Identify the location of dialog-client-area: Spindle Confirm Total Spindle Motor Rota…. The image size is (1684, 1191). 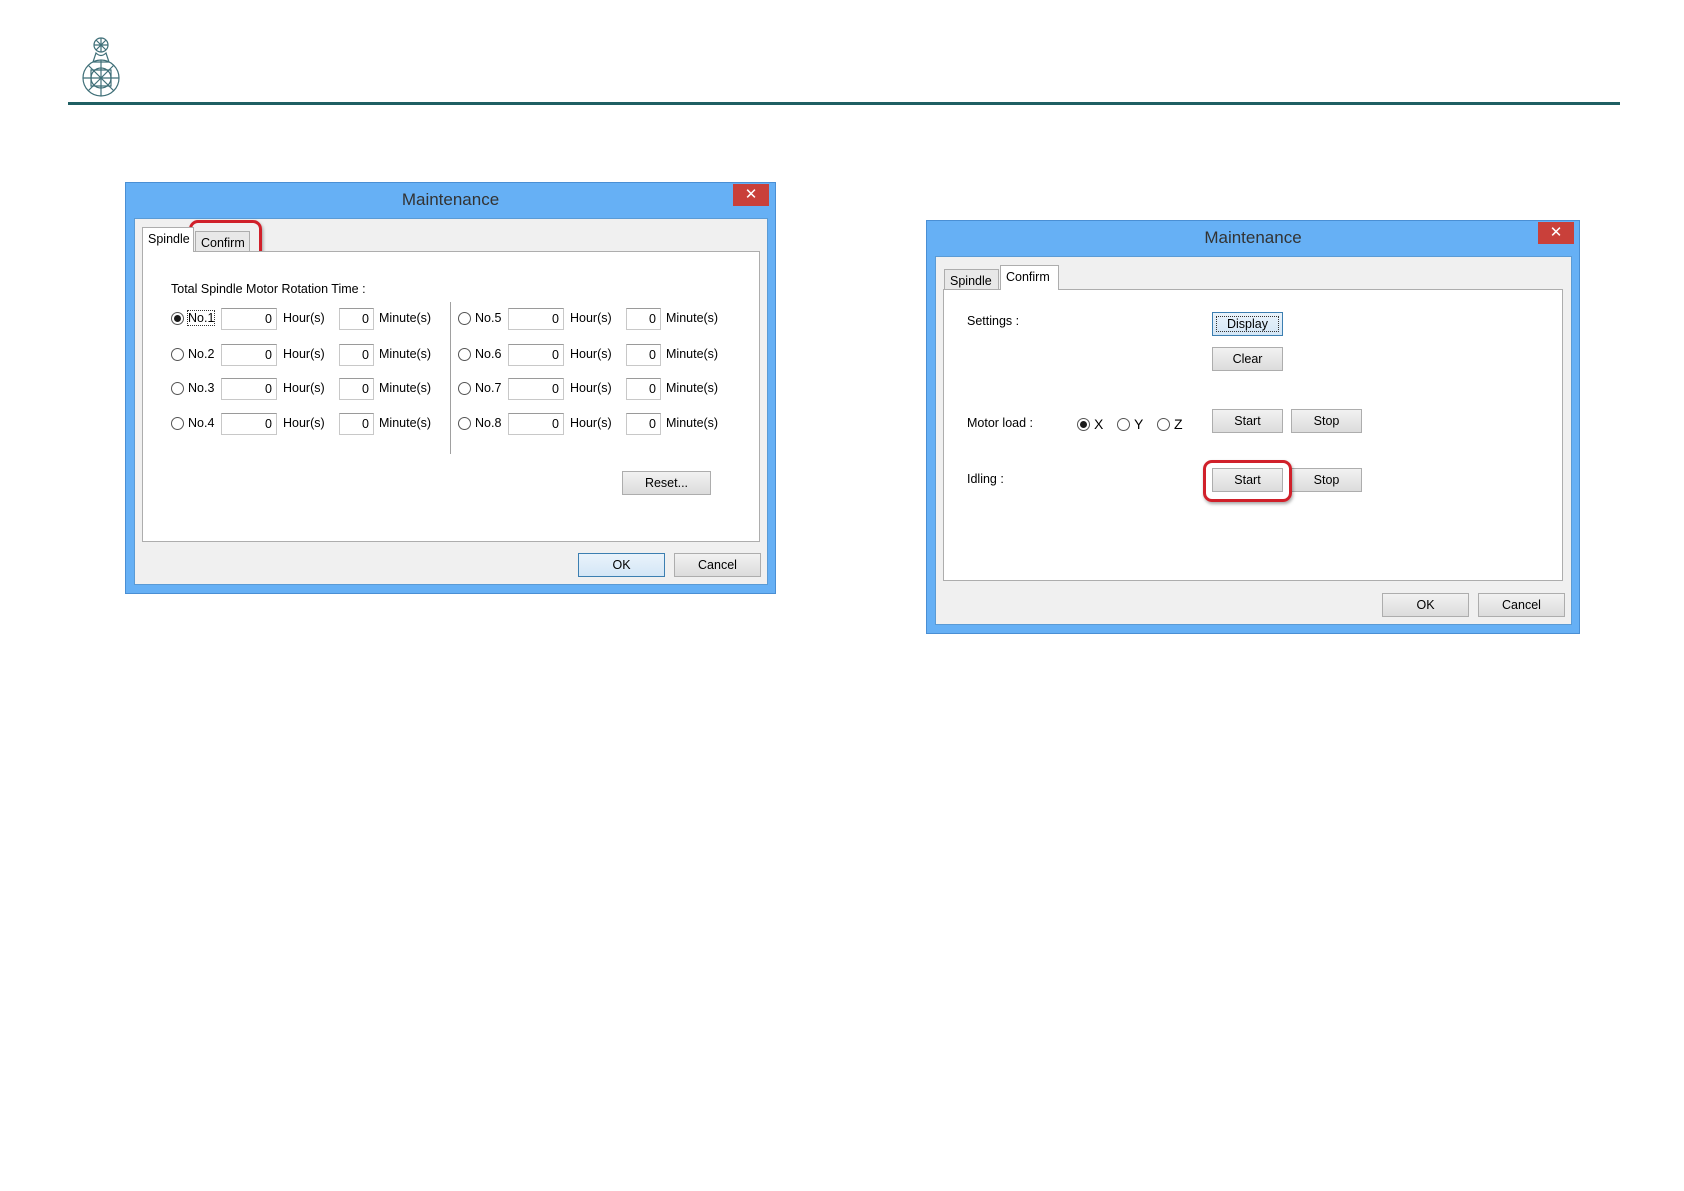
(451, 401).